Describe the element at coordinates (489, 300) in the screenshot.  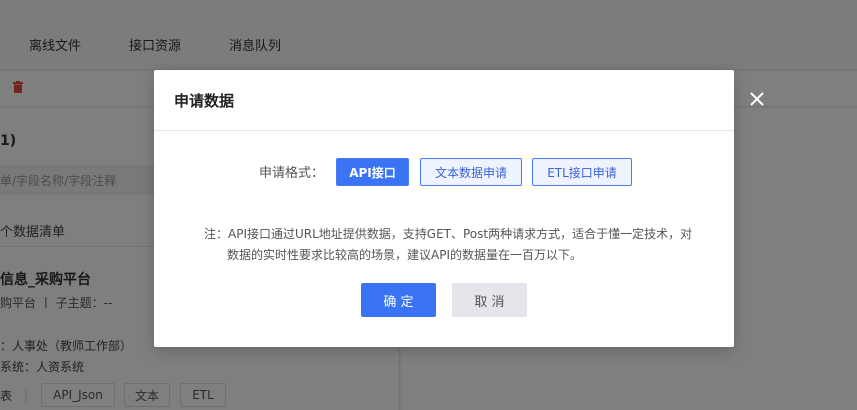
I see `cancel-button: 取 消` at that location.